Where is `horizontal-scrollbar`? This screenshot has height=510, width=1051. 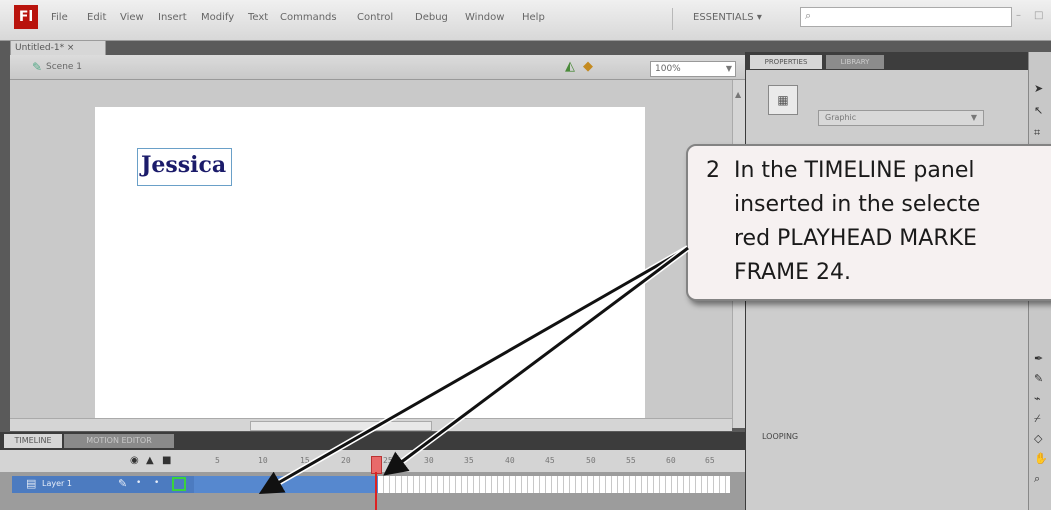 horizontal-scrollbar is located at coordinates (371, 424).